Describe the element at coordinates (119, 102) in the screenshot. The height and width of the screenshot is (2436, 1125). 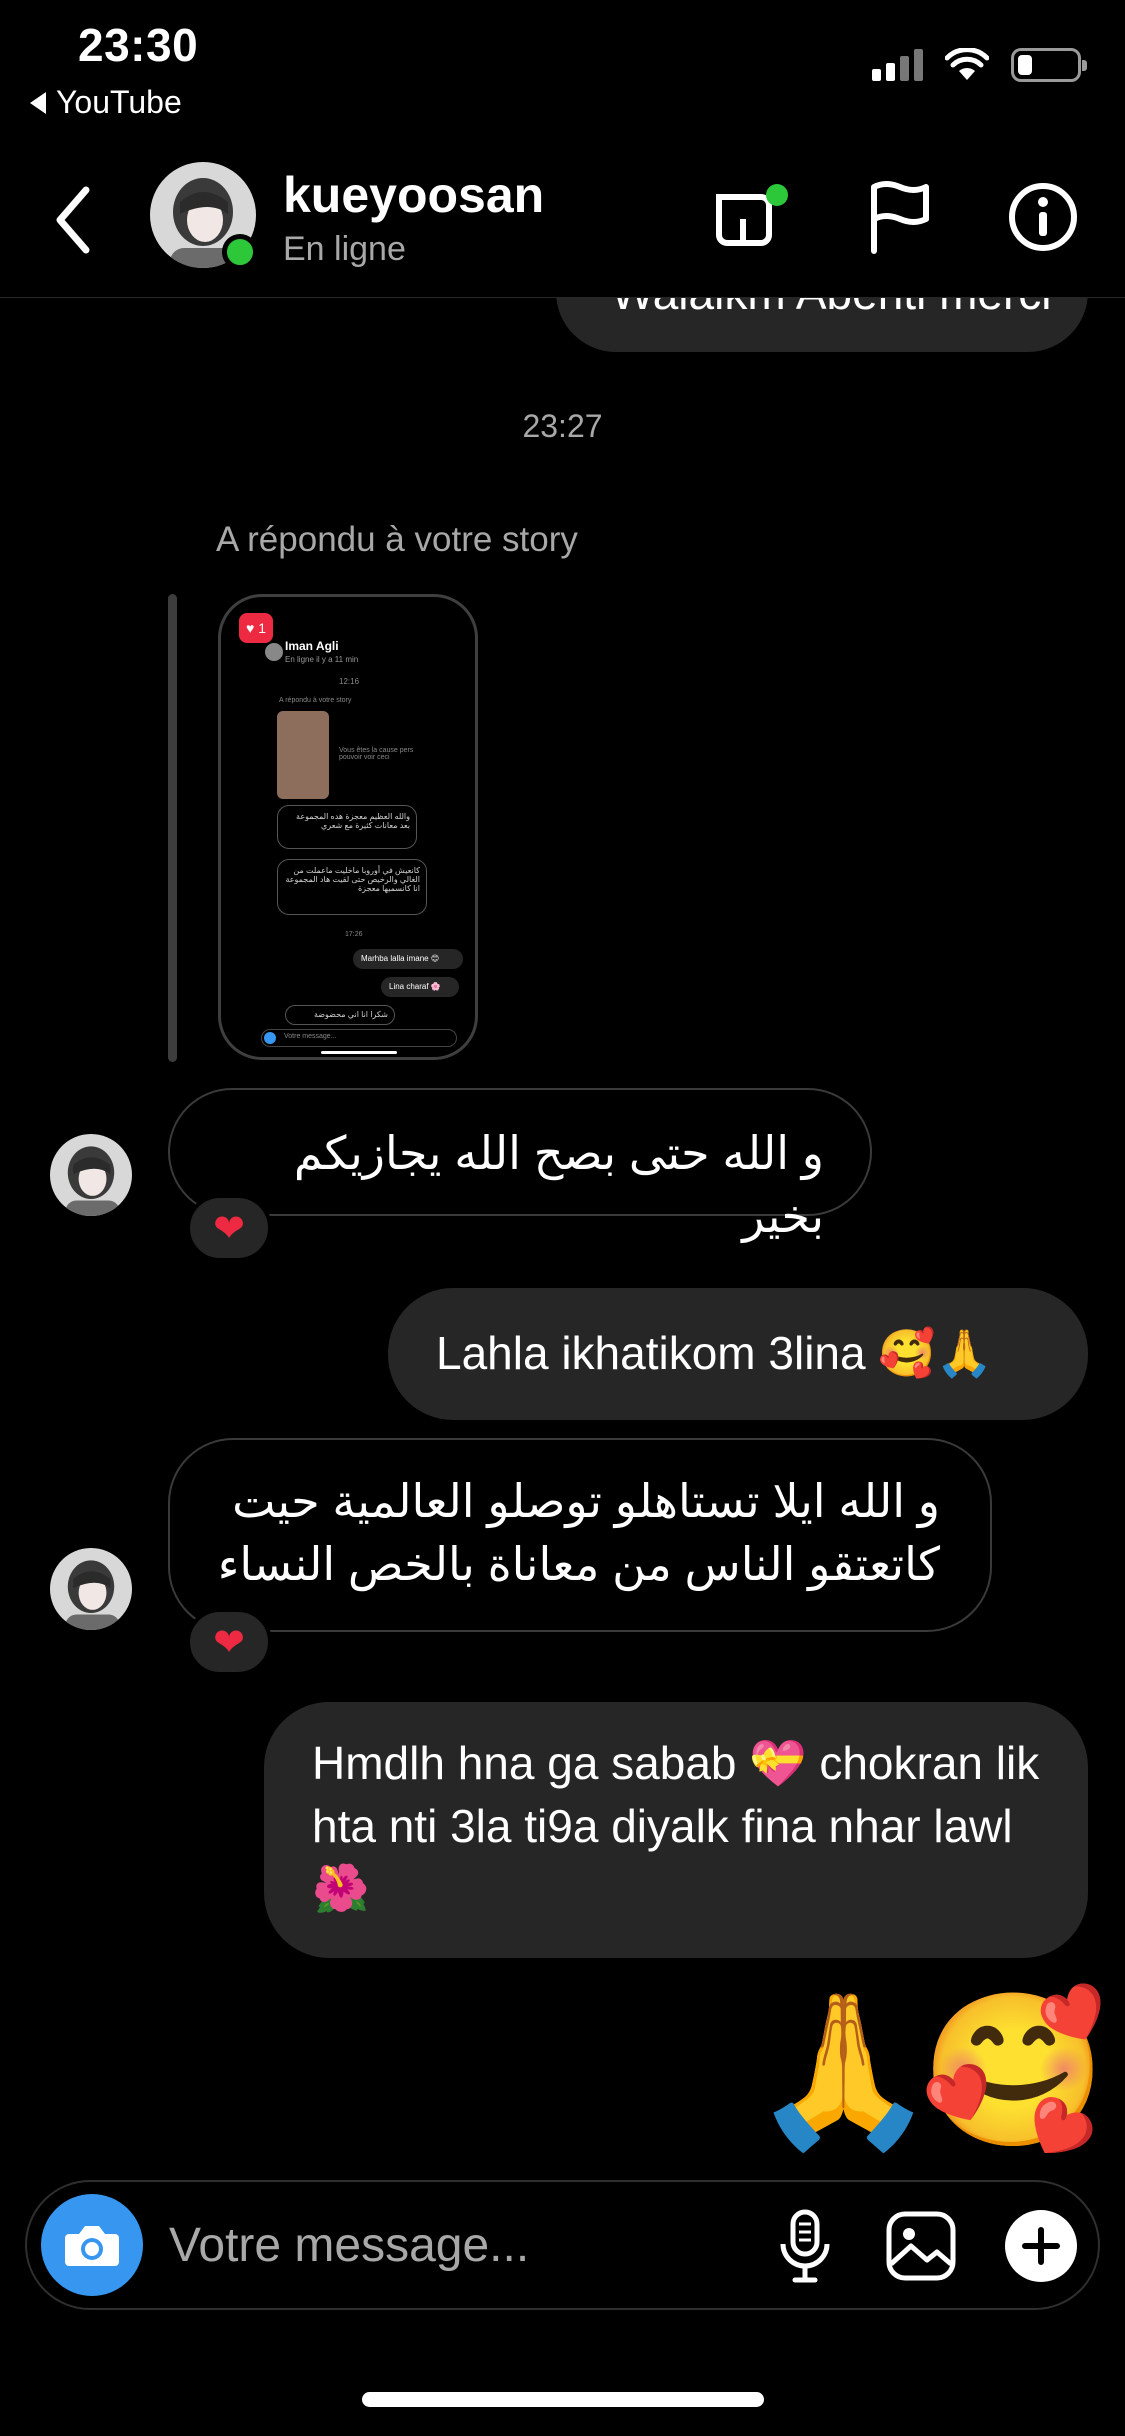
I see `back-app-label: YouTube` at that location.